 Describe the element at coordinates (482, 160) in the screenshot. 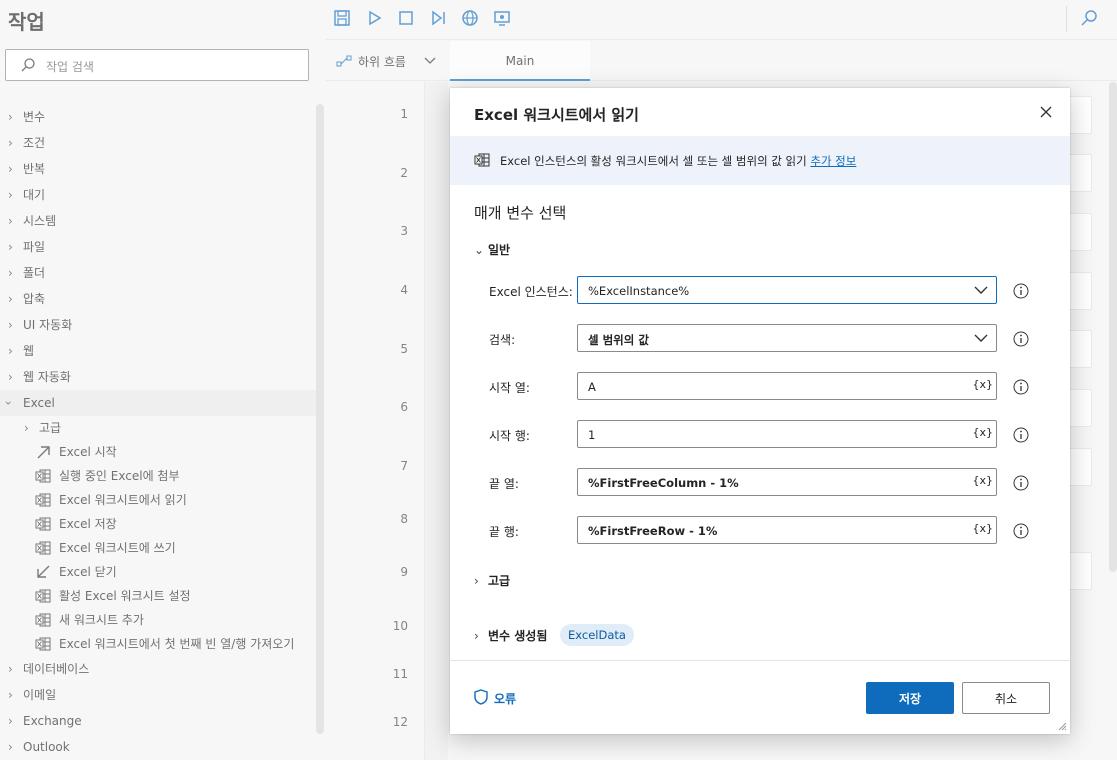

I see `excel-icon` at that location.